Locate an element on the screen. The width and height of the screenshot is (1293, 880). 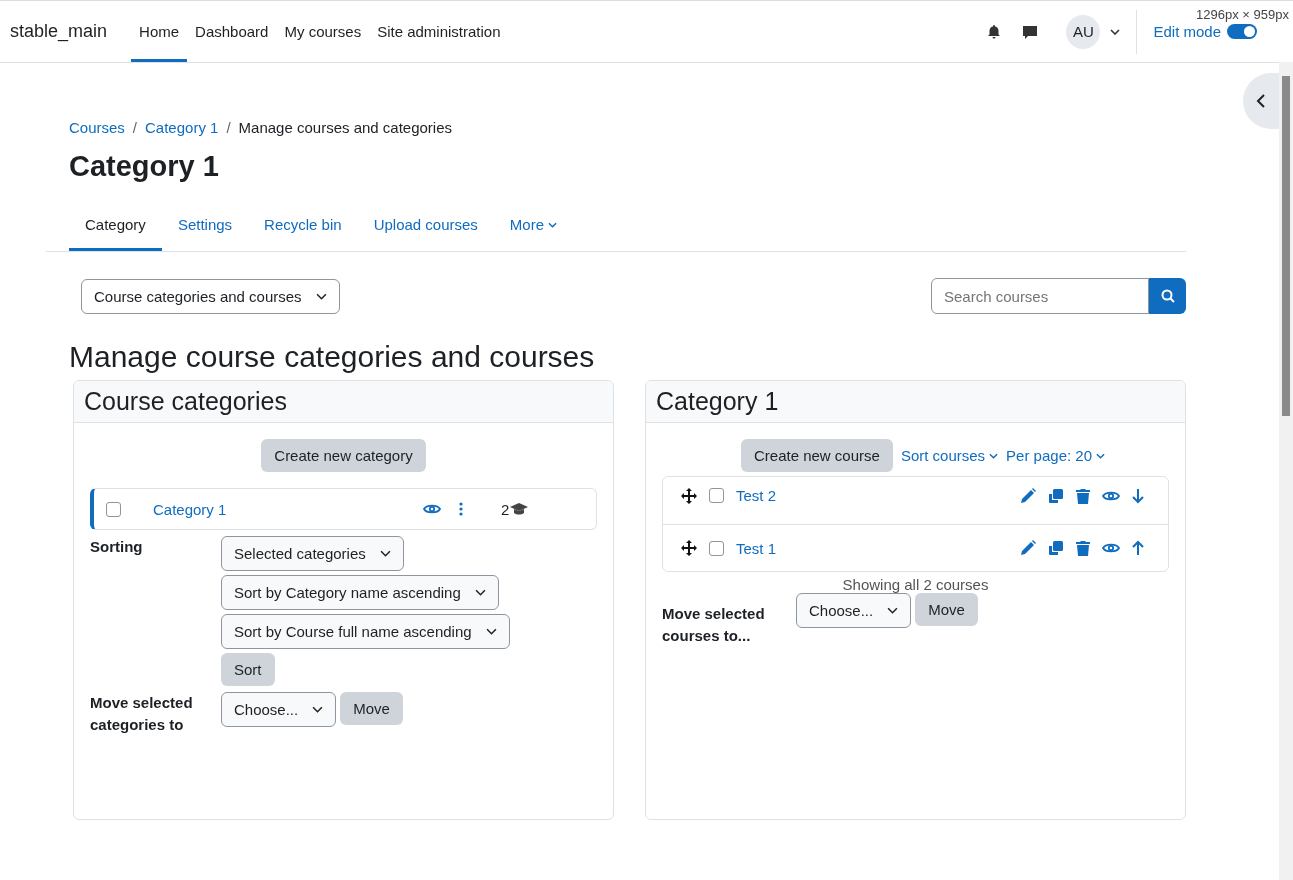
view-select: Course categories and courses is located at coordinates (210, 296).